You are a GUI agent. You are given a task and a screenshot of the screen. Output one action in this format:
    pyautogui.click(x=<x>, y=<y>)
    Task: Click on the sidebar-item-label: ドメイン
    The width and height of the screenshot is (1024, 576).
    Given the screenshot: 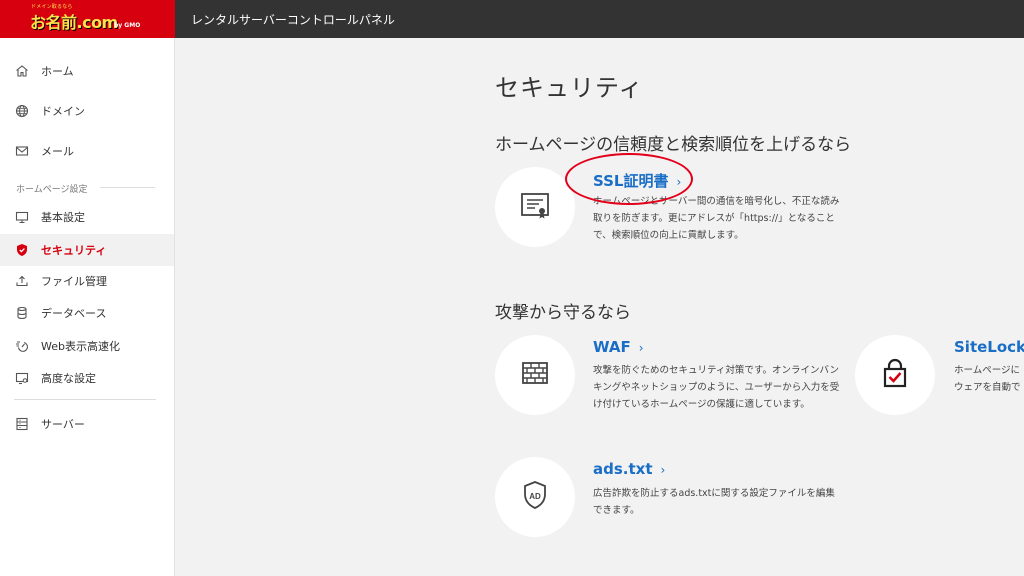 What is the action you would take?
    pyautogui.click(x=63, y=111)
    